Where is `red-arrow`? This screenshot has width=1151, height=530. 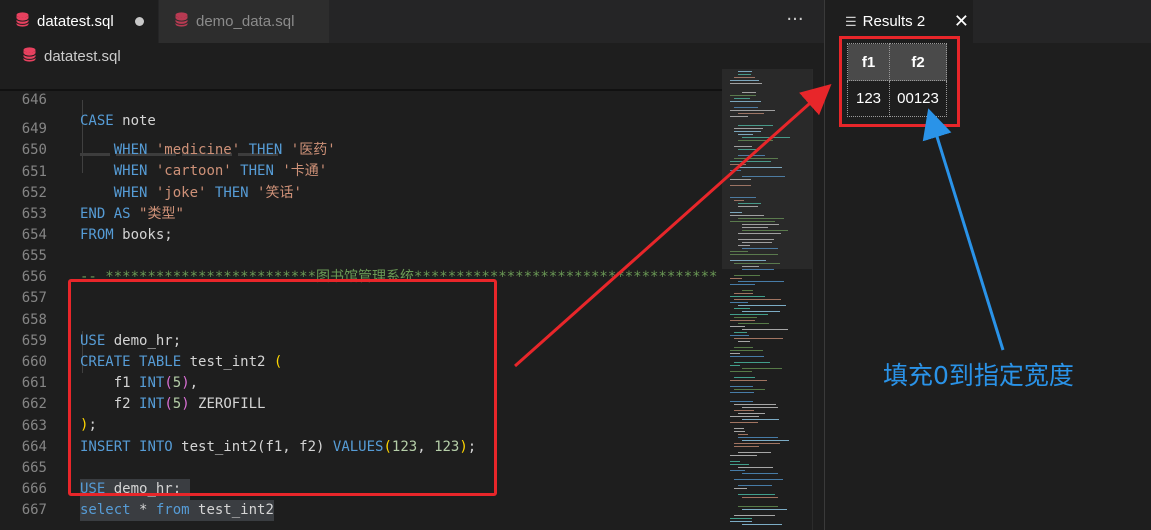
red-arrow is located at coordinates (673, 226).